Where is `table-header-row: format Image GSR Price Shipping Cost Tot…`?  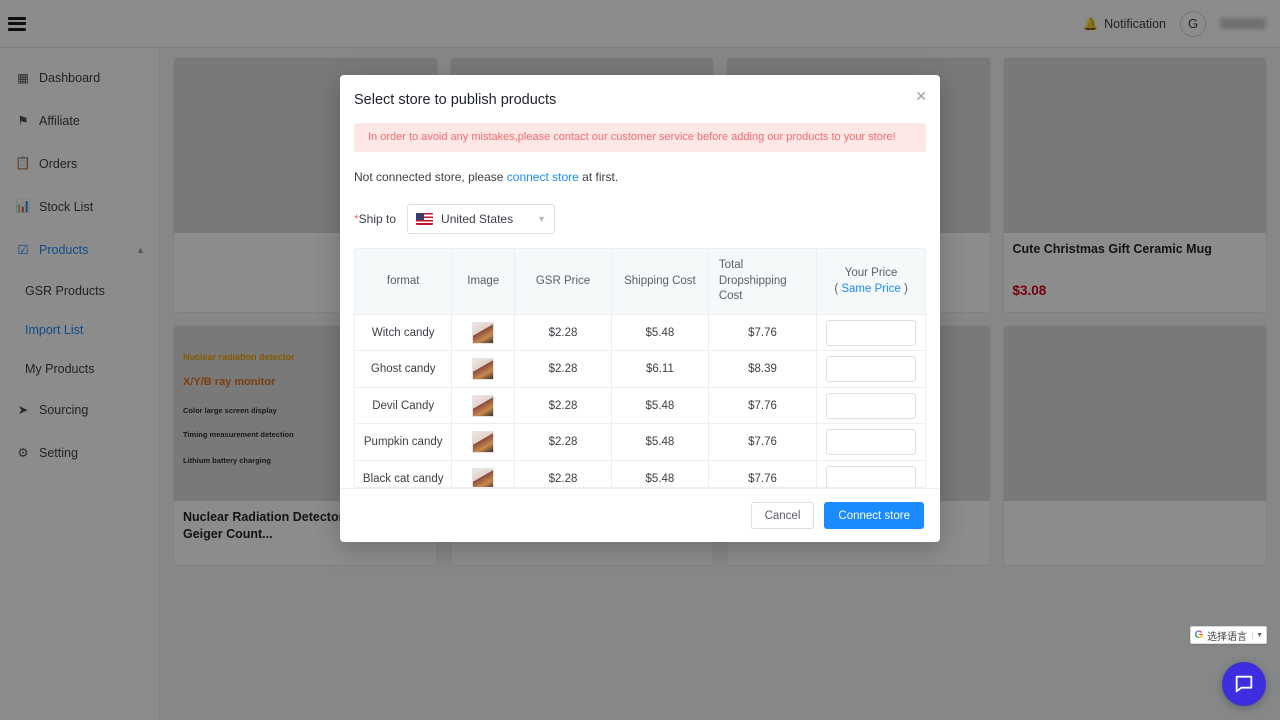 table-header-row: format Image GSR Price Shipping Cost Tot… is located at coordinates (640, 282).